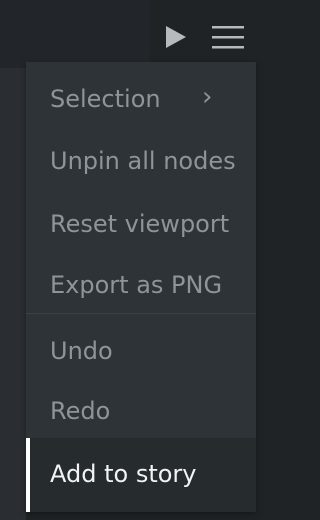 This screenshot has width=320, height=520. I want to click on menu-item-export-png: Export as PNG, so click(141, 285).